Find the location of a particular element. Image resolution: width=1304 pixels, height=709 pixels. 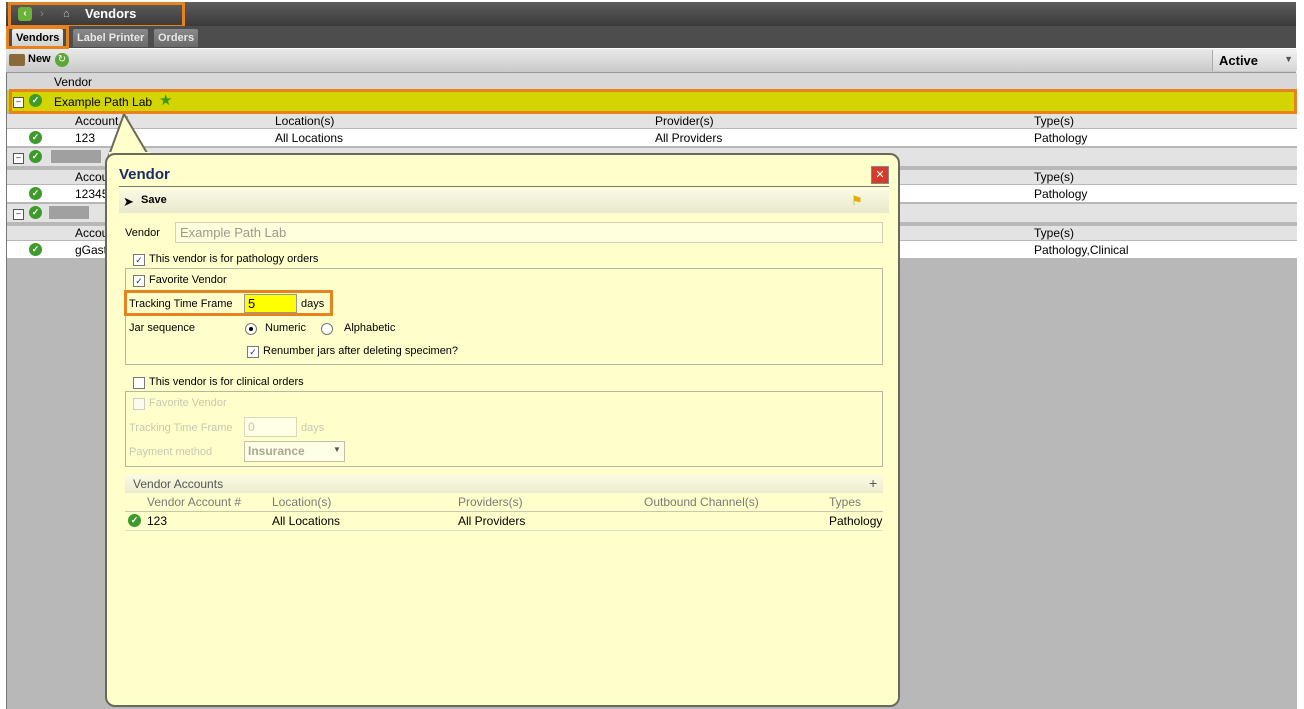

window-titlebar: ‹ › ⌂ Vendors is located at coordinates (651, 14).